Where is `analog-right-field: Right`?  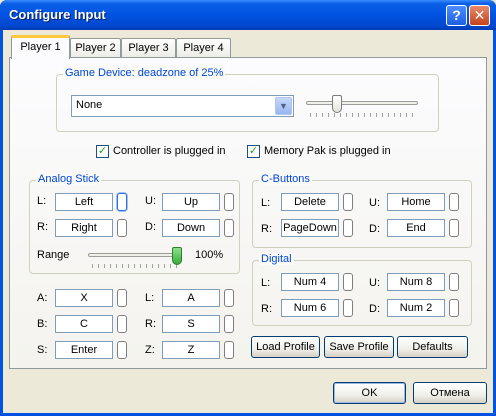 analog-right-field: Right is located at coordinates (84, 228).